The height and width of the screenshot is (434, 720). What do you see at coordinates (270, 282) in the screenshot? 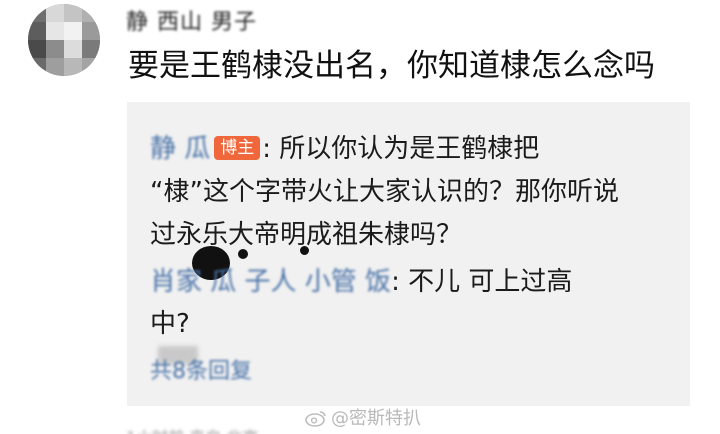
I see `second-reply-author-name: 肖家 瓜 子人 小管 饭` at bounding box center [270, 282].